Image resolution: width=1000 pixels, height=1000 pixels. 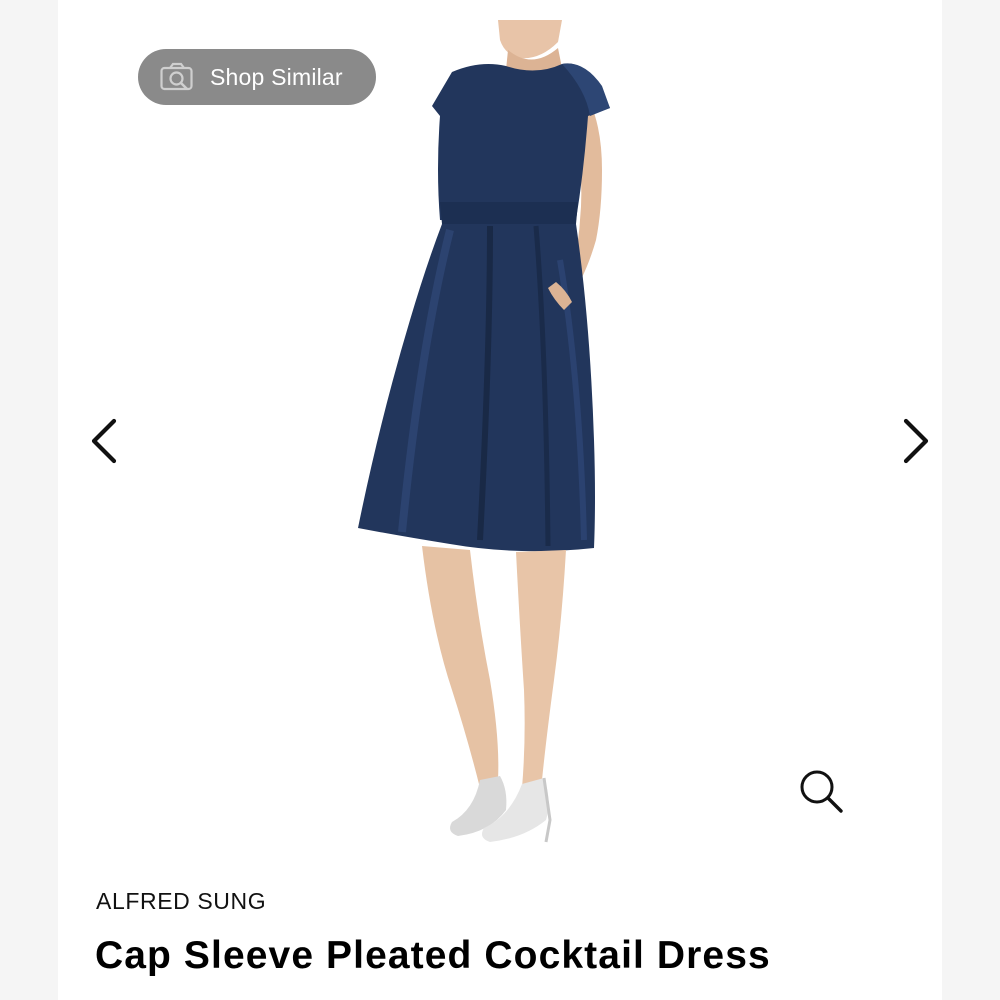 I want to click on chevron-left-icon, so click(x=104, y=441).